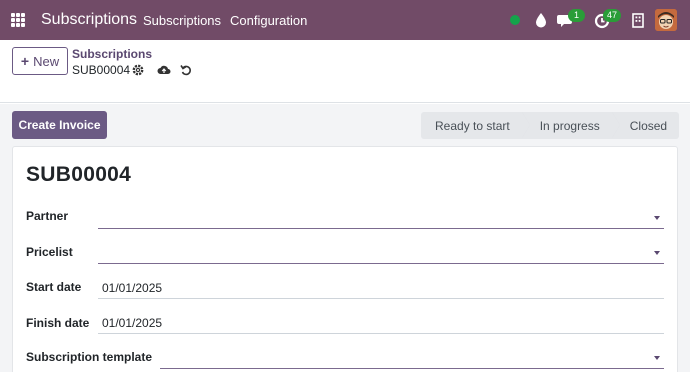  I want to click on breadcrumb-record: SUB00004, so click(101, 70).